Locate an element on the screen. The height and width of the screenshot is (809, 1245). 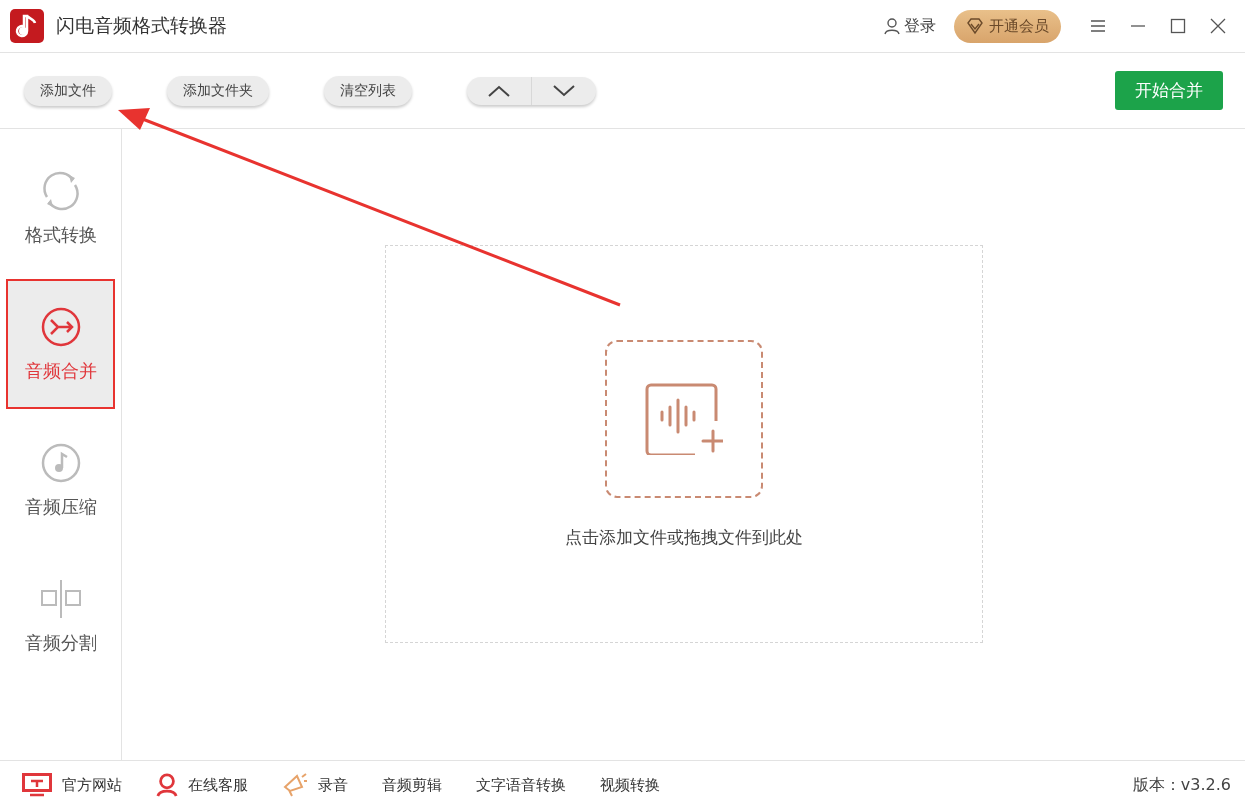
split-icon is located at coordinates (60, 599).